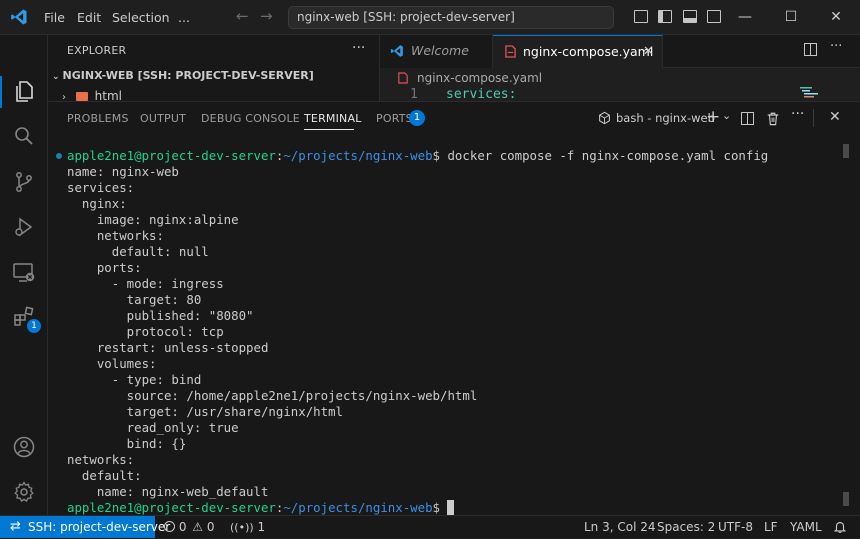 The height and width of the screenshot is (539, 860). Describe the element at coordinates (797, 114) in the screenshot. I see `panel-more-icon: ···` at that location.